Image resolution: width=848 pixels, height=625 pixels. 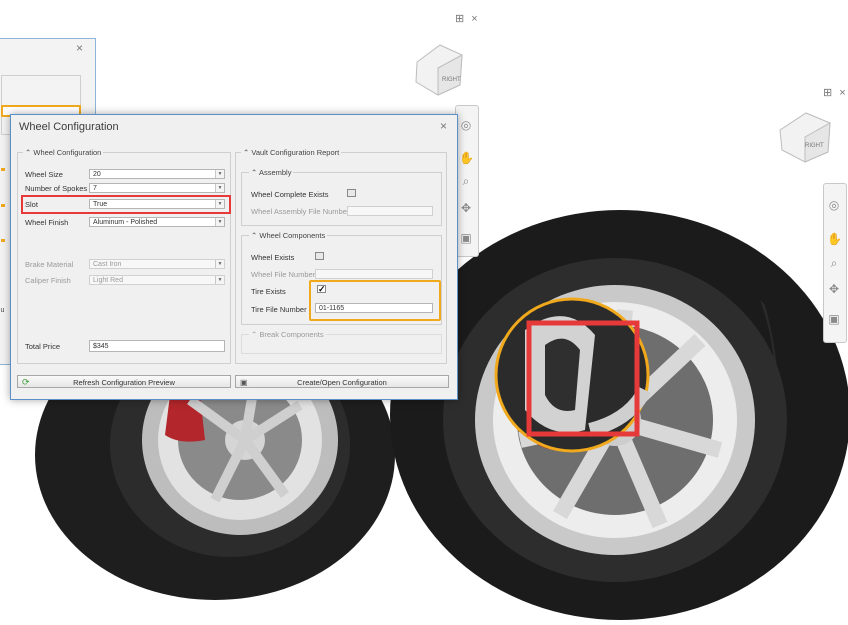 I want to click on navigation-bar-right: ◎ ✋ ⌕ ✥ ▣, so click(x=835, y=263).